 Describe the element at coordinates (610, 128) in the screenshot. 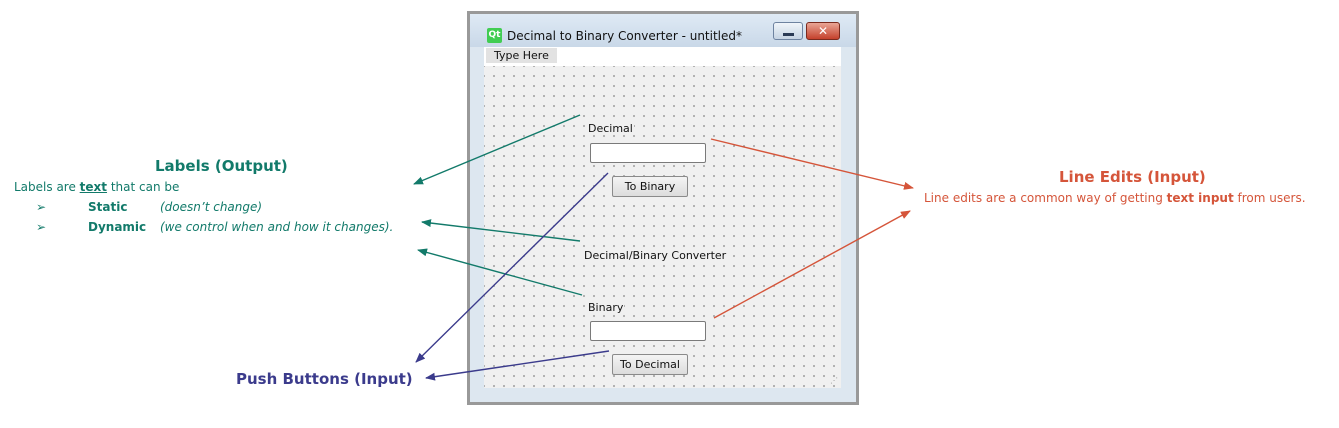

I see `decimal-label: Decimal` at that location.